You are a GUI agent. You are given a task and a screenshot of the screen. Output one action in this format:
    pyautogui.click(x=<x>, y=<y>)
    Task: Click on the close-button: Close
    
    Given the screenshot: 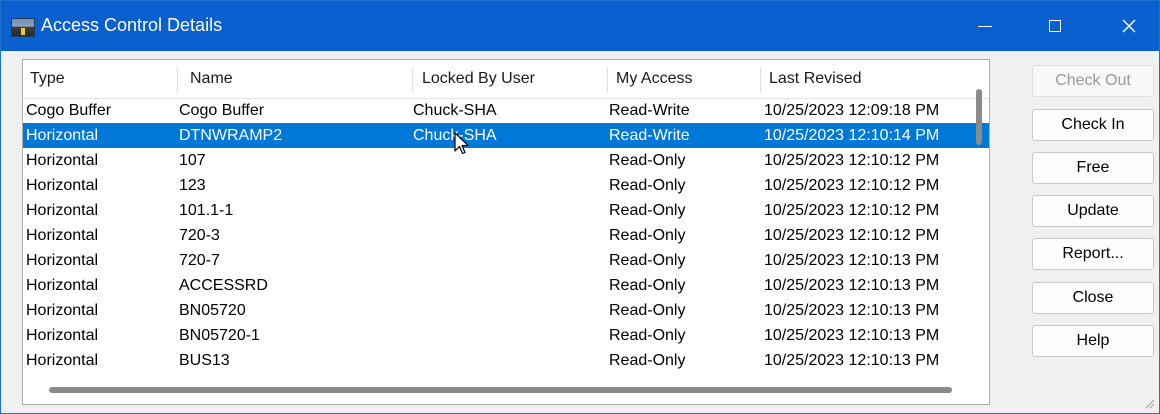 What is the action you would take?
    pyautogui.click(x=1093, y=298)
    